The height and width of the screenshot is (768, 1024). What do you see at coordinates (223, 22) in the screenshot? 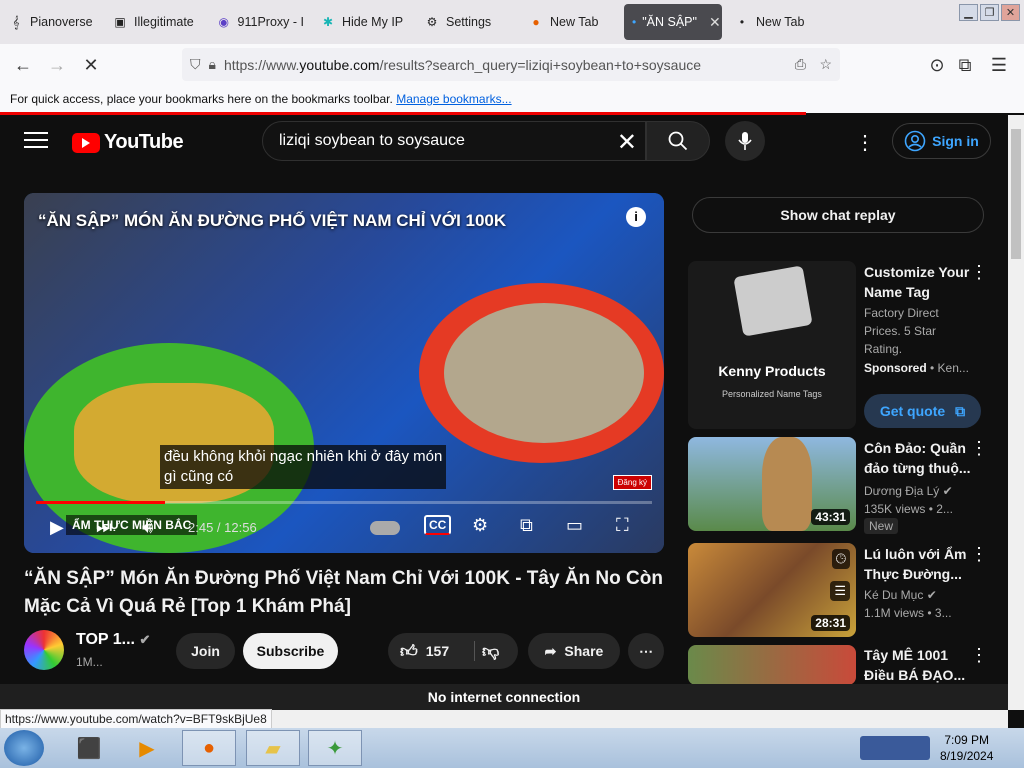
I see `proxy-icon: ◉` at bounding box center [223, 22].